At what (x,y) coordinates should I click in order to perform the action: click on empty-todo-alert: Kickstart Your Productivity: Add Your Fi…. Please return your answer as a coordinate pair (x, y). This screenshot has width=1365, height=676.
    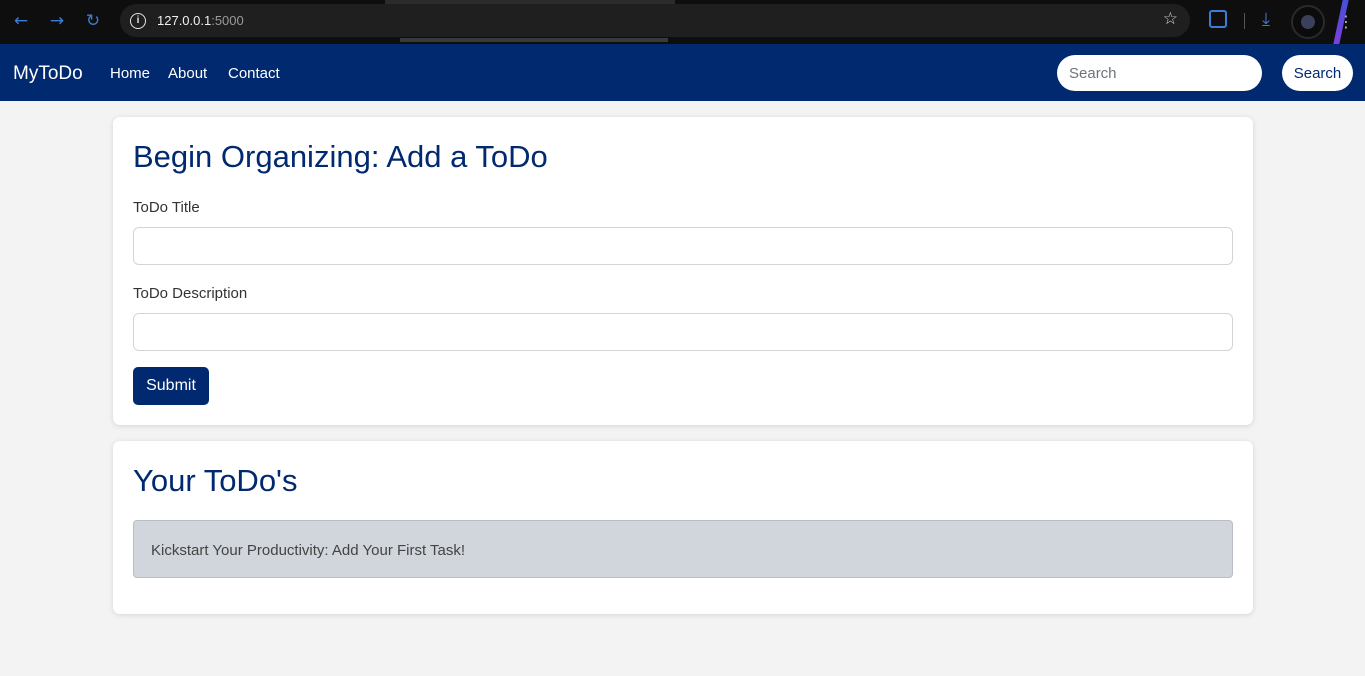
    Looking at the image, I should click on (683, 549).